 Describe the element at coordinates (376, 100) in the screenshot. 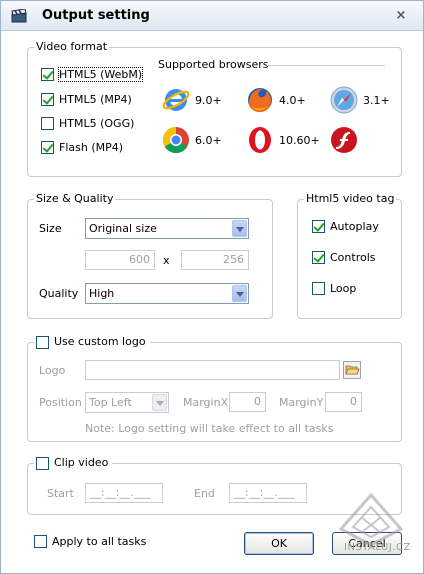

I see `safari-version: 3.1+` at that location.